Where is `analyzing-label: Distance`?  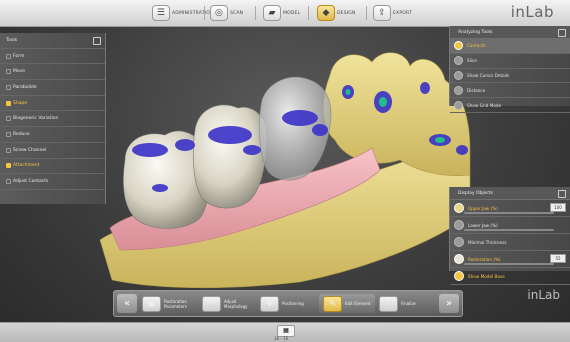 analyzing-label: Distance is located at coordinates (476, 90).